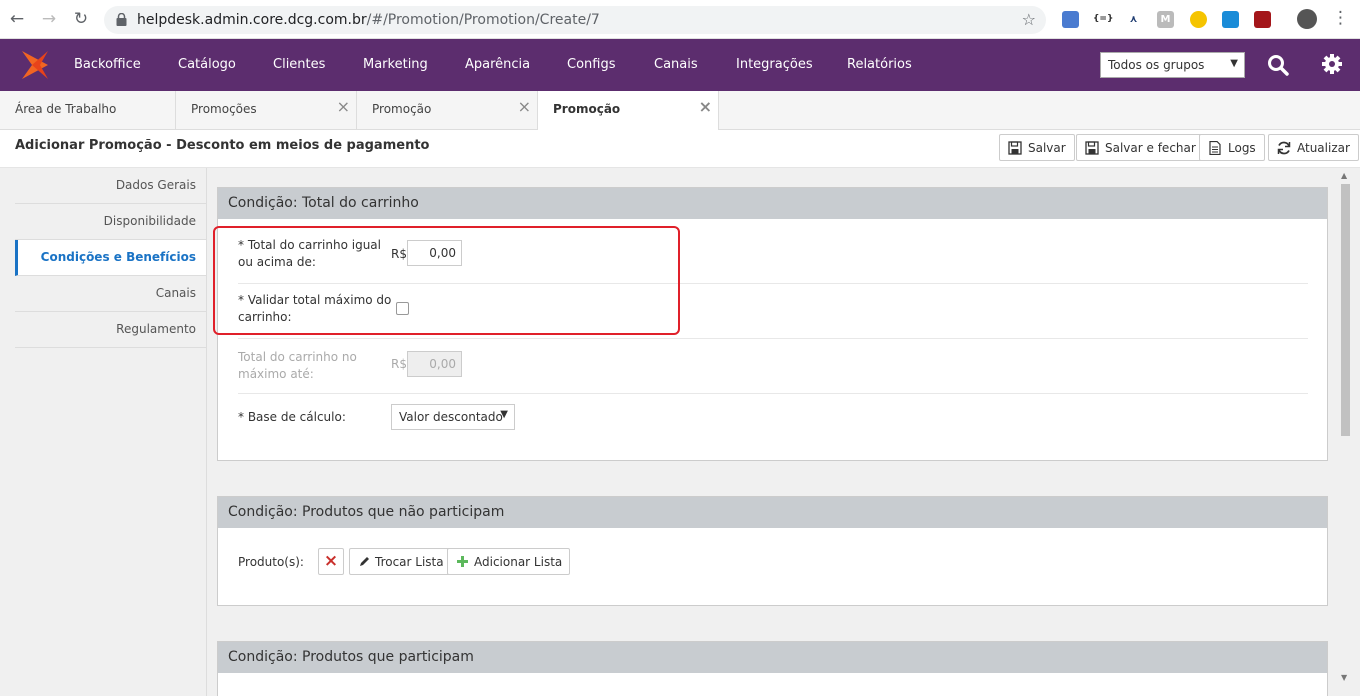  Describe the element at coordinates (591, 64) in the screenshot. I see `nav-item-configs: Configs` at that location.